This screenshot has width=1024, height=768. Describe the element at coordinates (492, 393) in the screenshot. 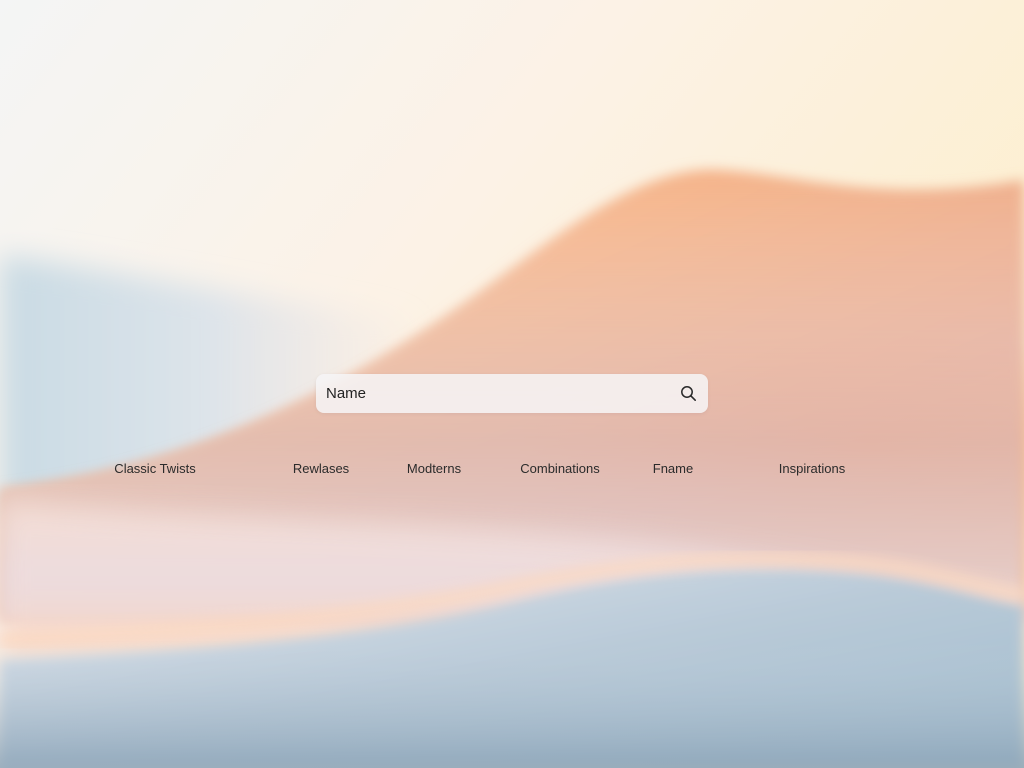

I see `search-input` at that location.